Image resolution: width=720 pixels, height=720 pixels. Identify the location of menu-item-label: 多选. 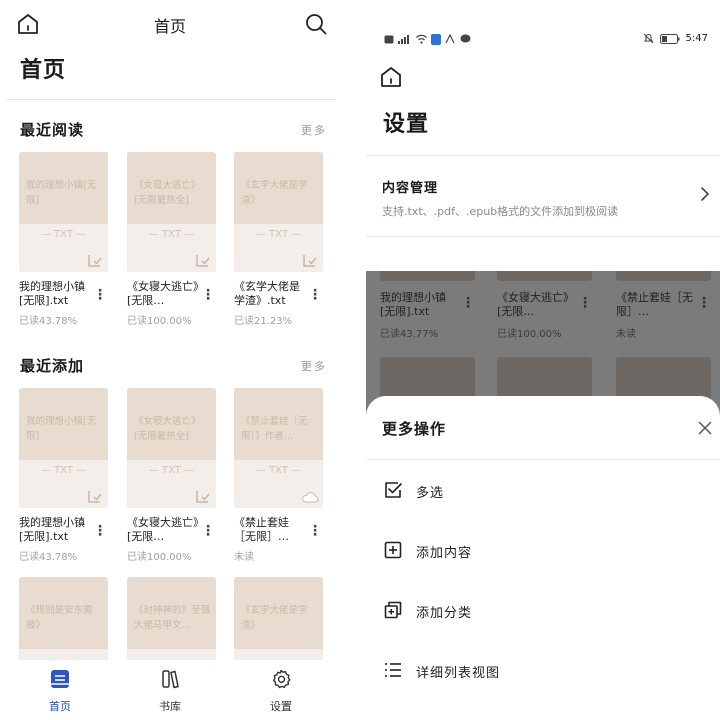
(430, 493).